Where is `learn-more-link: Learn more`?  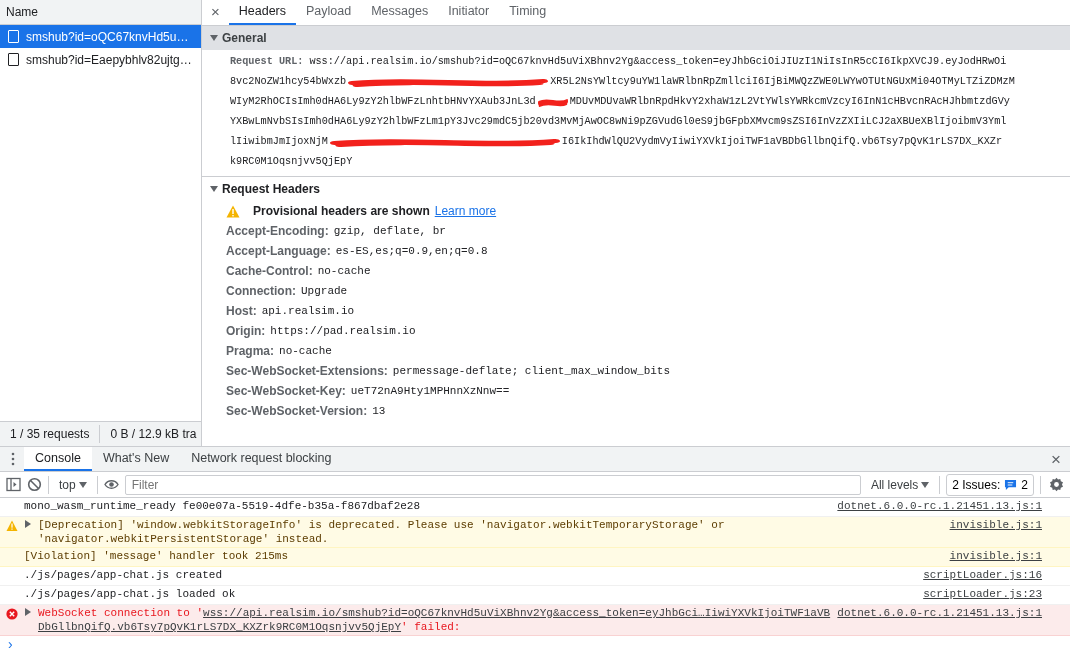 learn-more-link: Learn more is located at coordinates (465, 211).